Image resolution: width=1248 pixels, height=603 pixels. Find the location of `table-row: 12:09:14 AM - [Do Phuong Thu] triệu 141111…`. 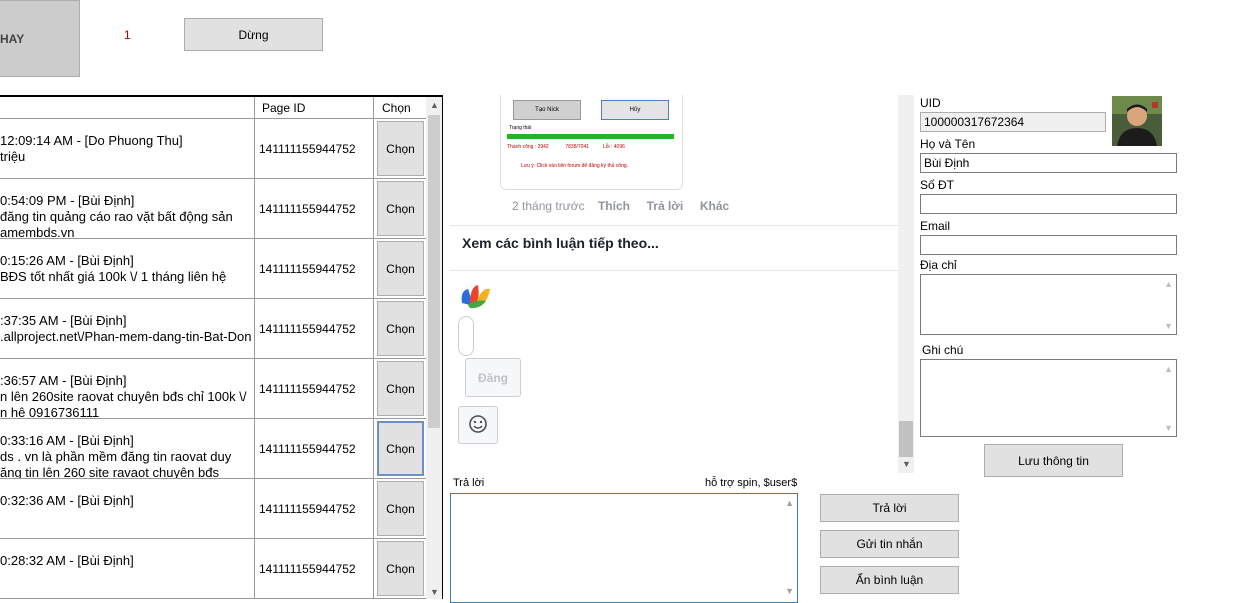

table-row: 12:09:14 AM - [Do Phuong Thu] triệu 141111… is located at coordinates (213, 149).